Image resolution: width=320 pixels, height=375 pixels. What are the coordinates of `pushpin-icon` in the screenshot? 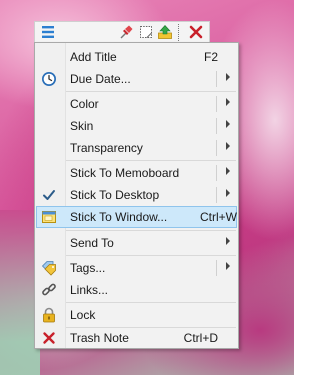 It's located at (126, 32).